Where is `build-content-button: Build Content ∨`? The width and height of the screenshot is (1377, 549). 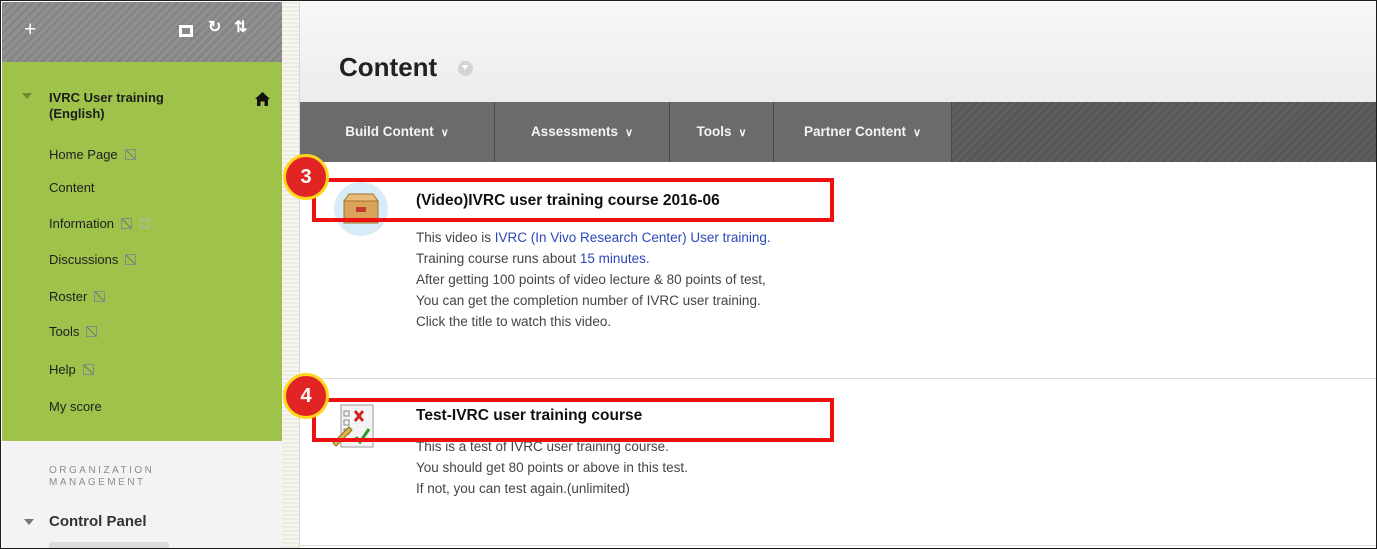 build-content-button: Build Content ∨ is located at coordinates (397, 132).